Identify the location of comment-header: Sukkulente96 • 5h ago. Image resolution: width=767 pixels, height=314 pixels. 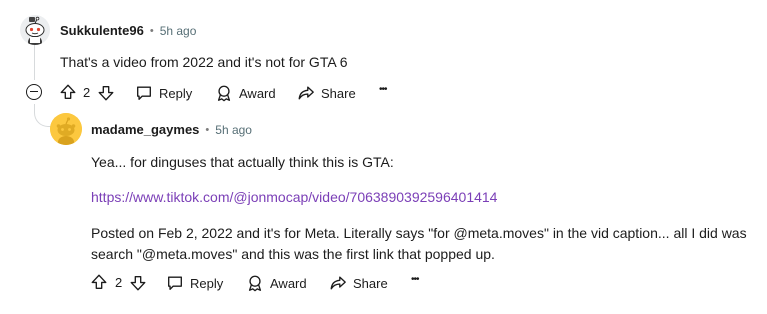
(128, 30).